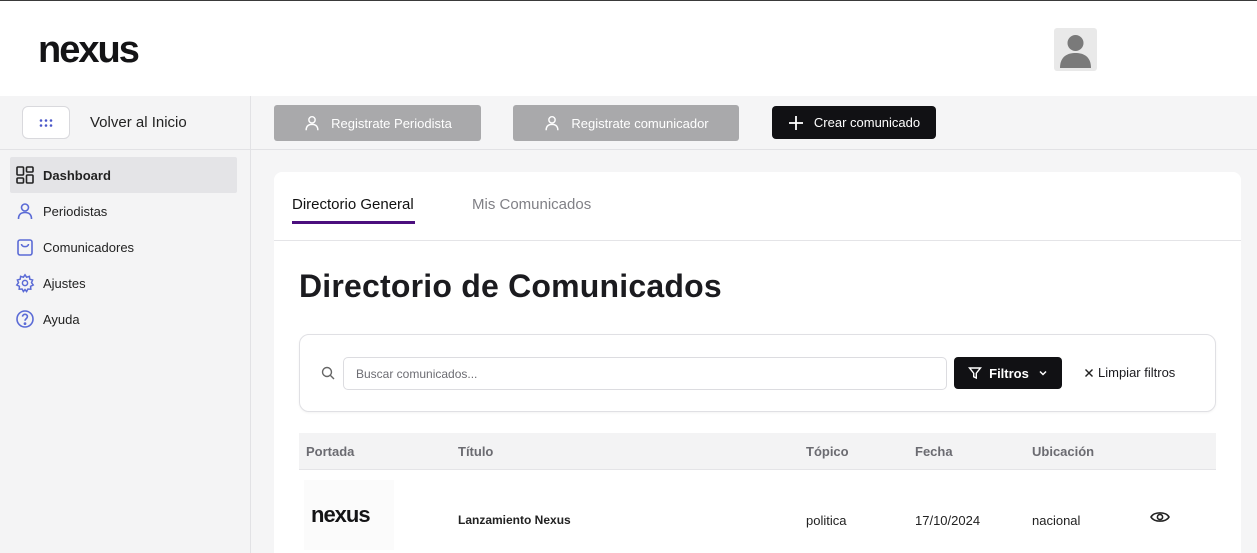  Describe the element at coordinates (25, 175) in the screenshot. I see `dashboard-icon` at that location.